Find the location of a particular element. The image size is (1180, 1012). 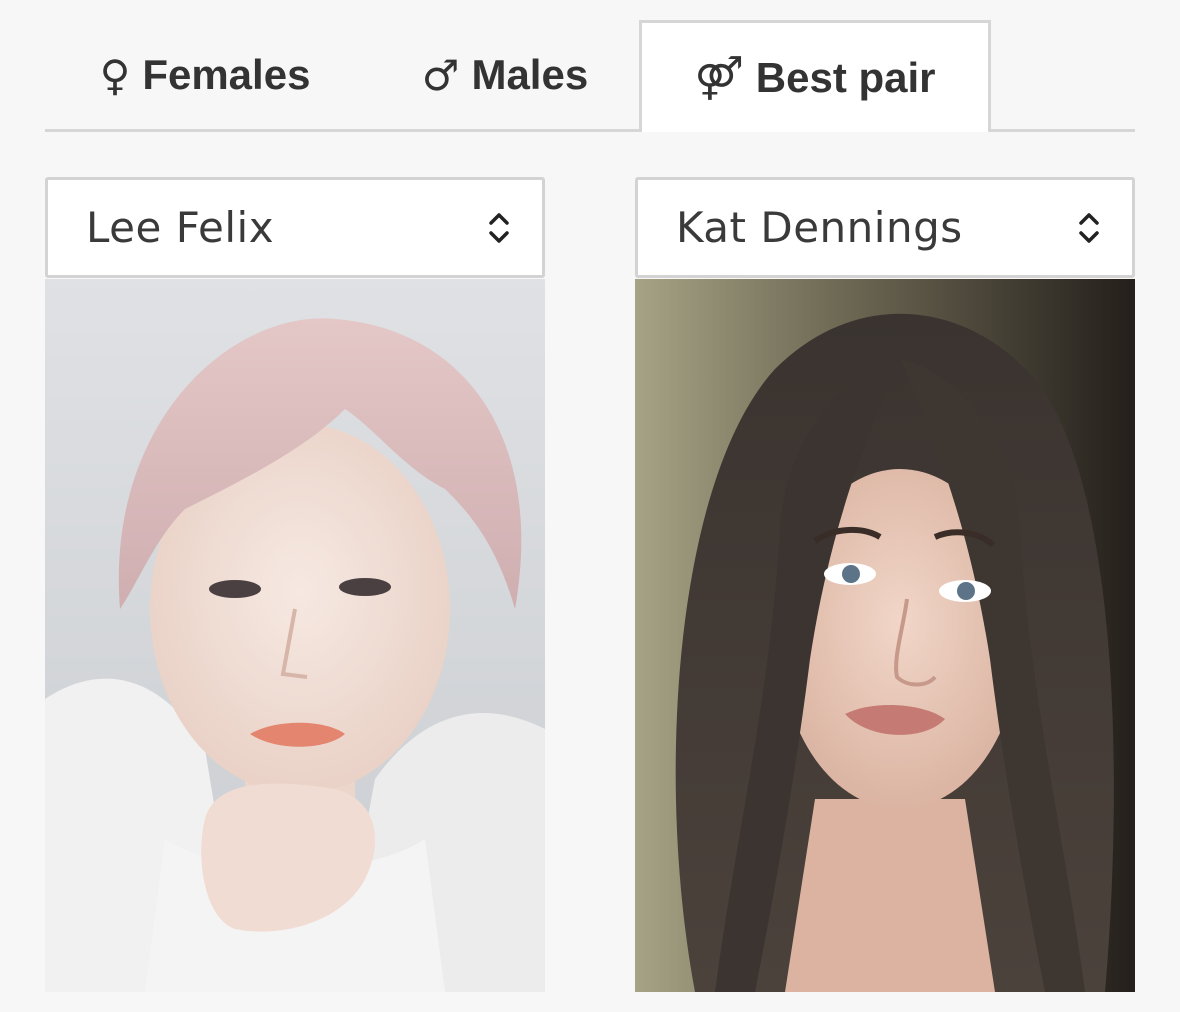

tab-label: Best pair is located at coordinates (845, 77).